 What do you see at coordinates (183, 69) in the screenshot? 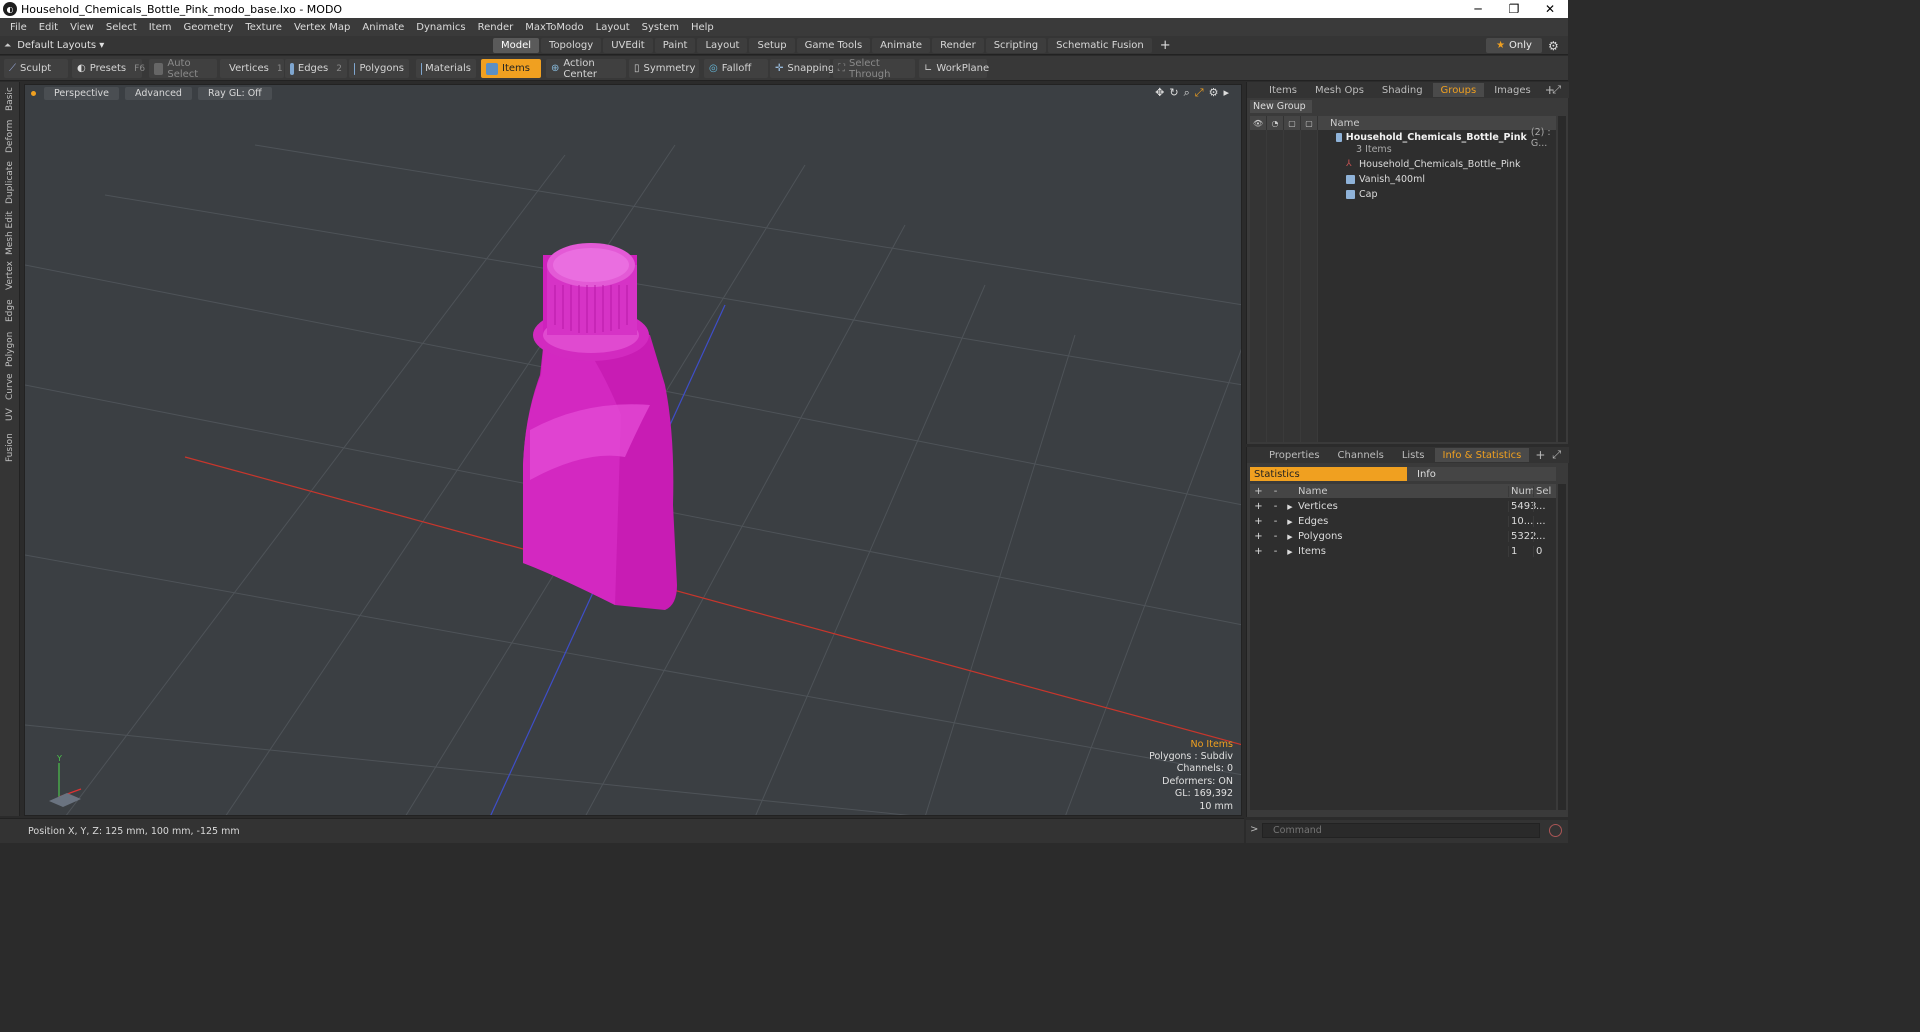
I see `auto-select-button: Auto Select` at bounding box center [183, 69].